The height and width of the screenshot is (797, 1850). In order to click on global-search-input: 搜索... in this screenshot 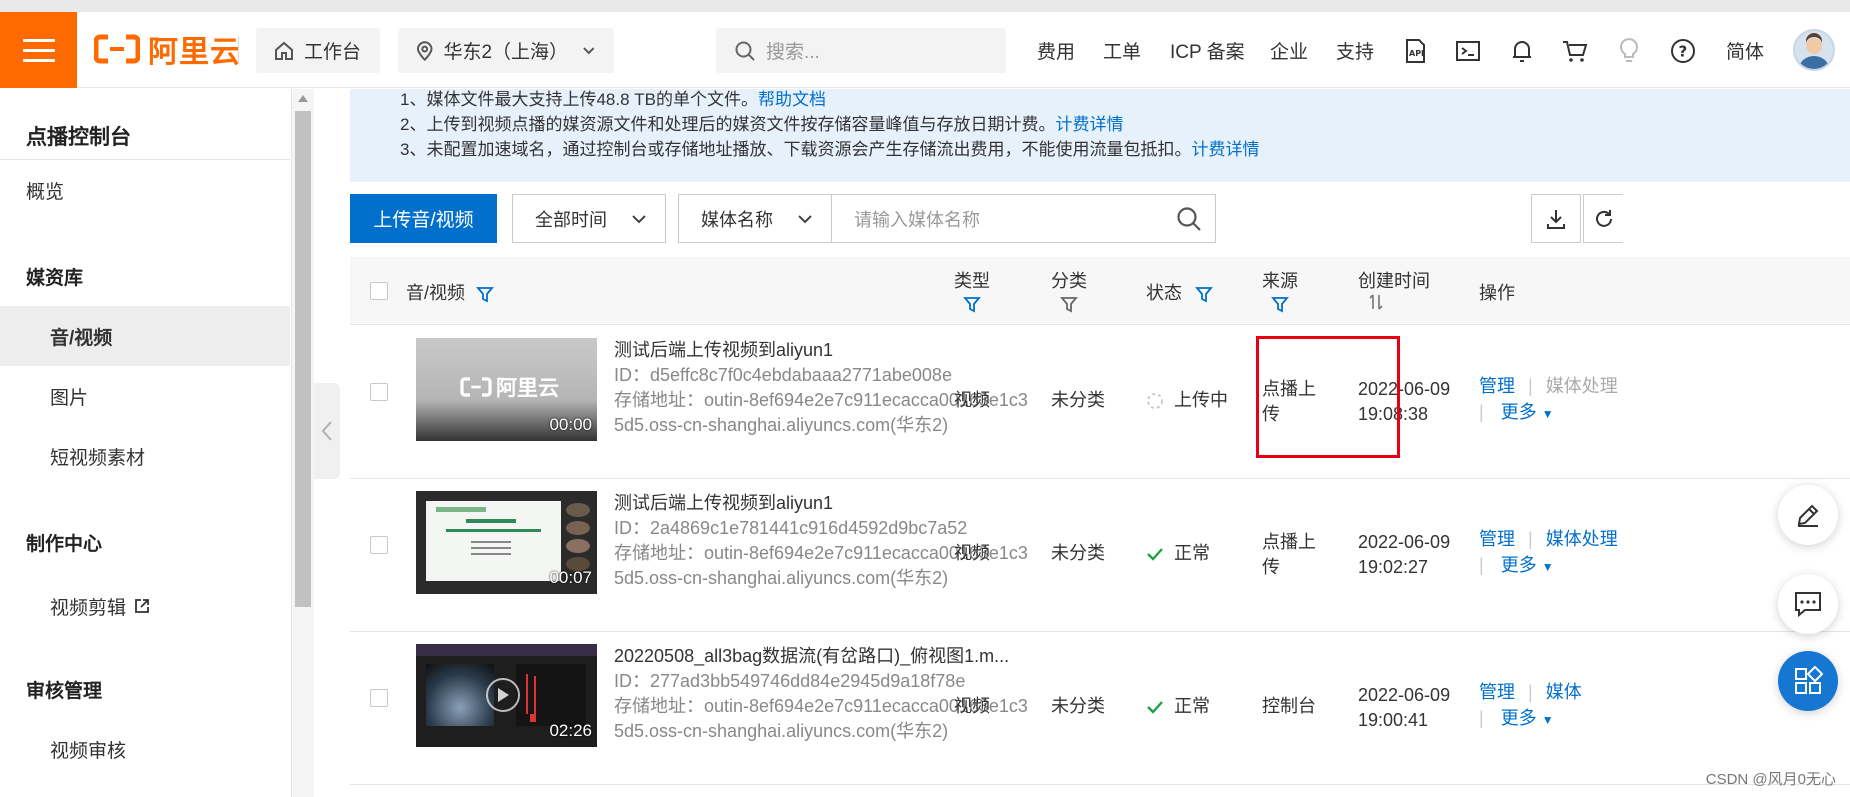, I will do `click(861, 50)`.